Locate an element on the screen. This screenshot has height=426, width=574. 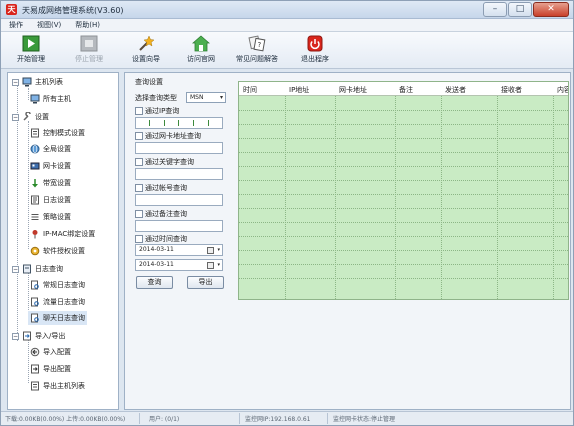
column-header-mac: 网卡地址 is located at coordinates (353, 90).